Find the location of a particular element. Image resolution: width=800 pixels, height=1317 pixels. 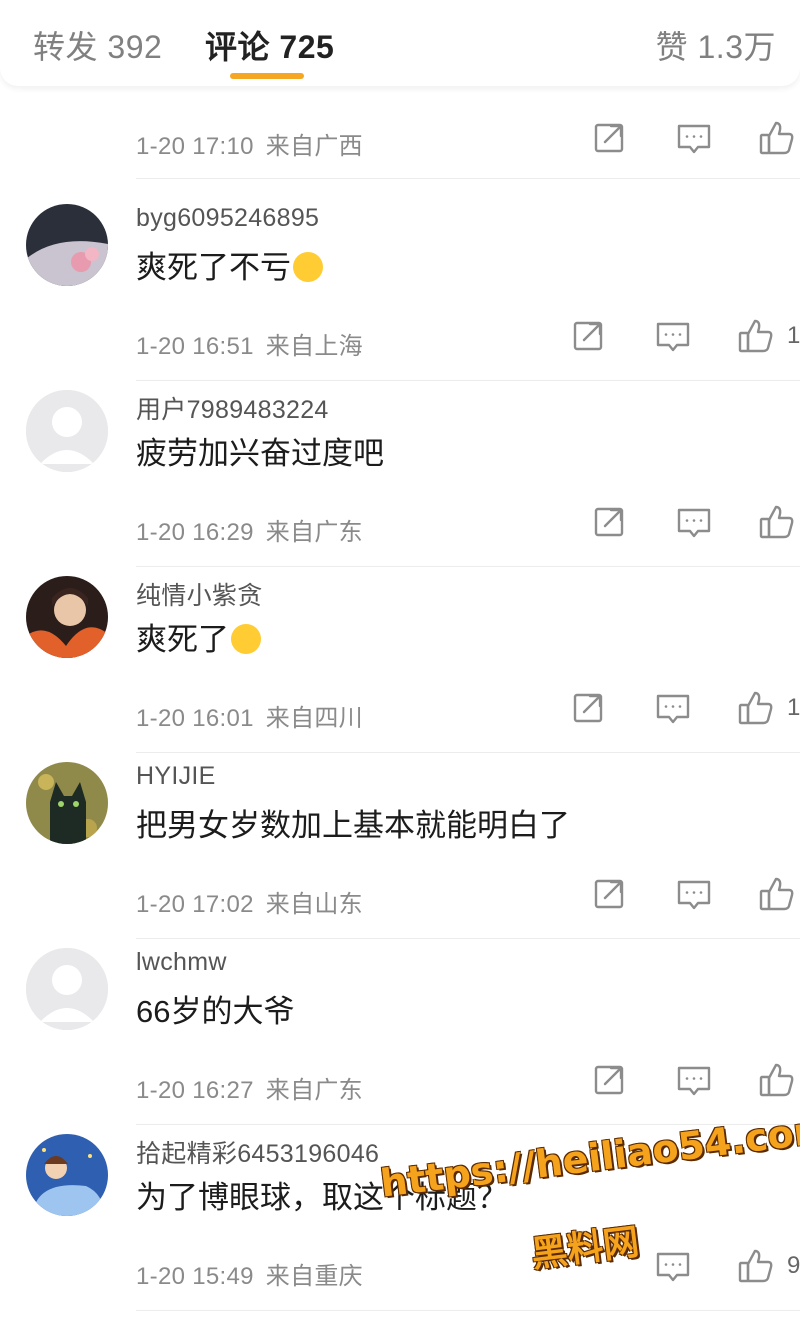

comment-meta: 1-20 16:51 来自上海 is located at coordinates (249, 343).